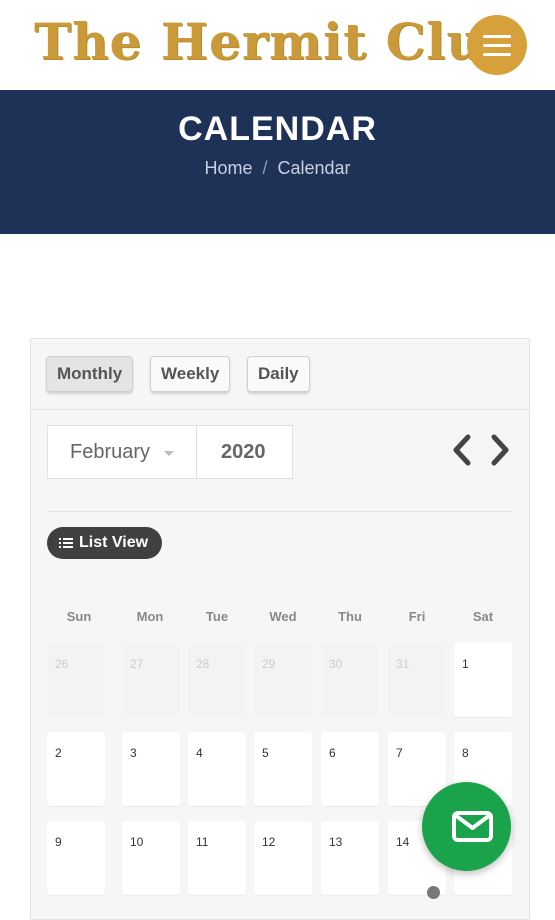 This screenshot has width=555, height=920. I want to click on list-view-label: List View, so click(114, 542).